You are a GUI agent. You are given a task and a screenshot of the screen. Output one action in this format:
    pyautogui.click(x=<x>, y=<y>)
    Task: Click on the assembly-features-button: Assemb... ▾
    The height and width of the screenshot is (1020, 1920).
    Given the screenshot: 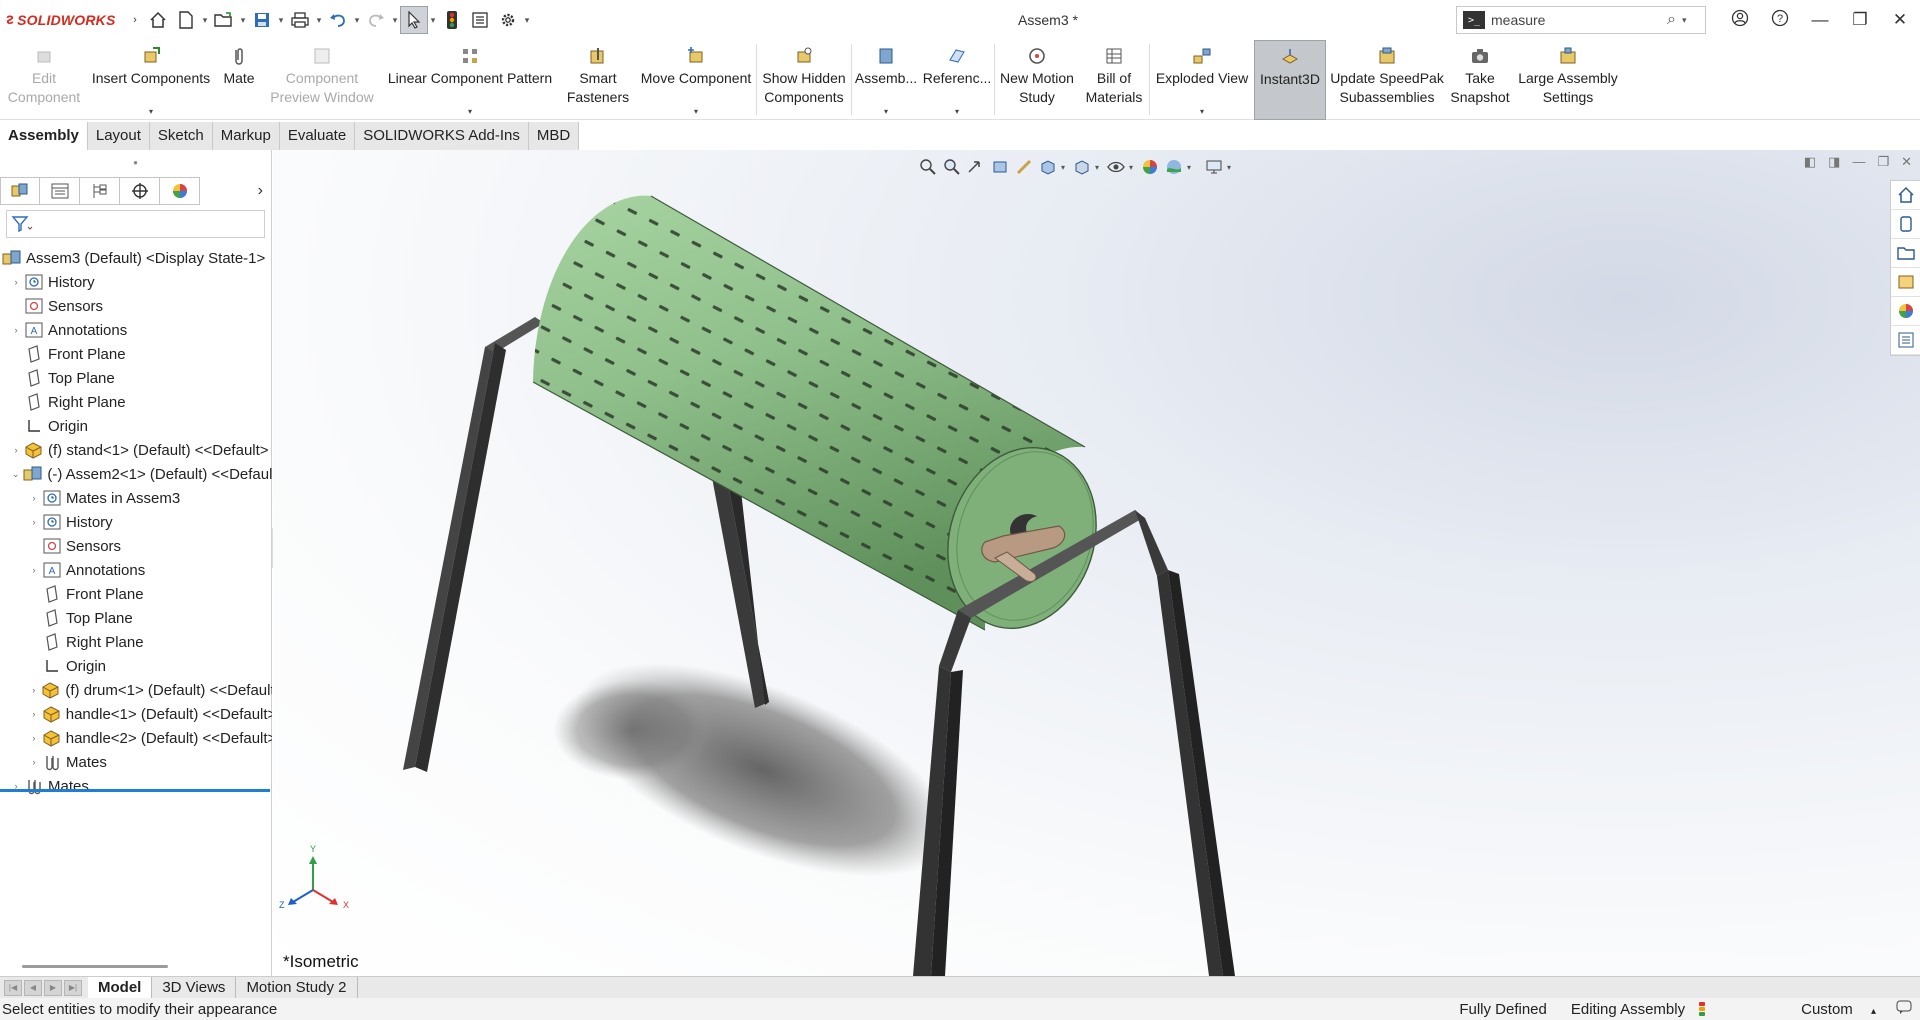 What is the action you would take?
    pyautogui.click(x=886, y=80)
    